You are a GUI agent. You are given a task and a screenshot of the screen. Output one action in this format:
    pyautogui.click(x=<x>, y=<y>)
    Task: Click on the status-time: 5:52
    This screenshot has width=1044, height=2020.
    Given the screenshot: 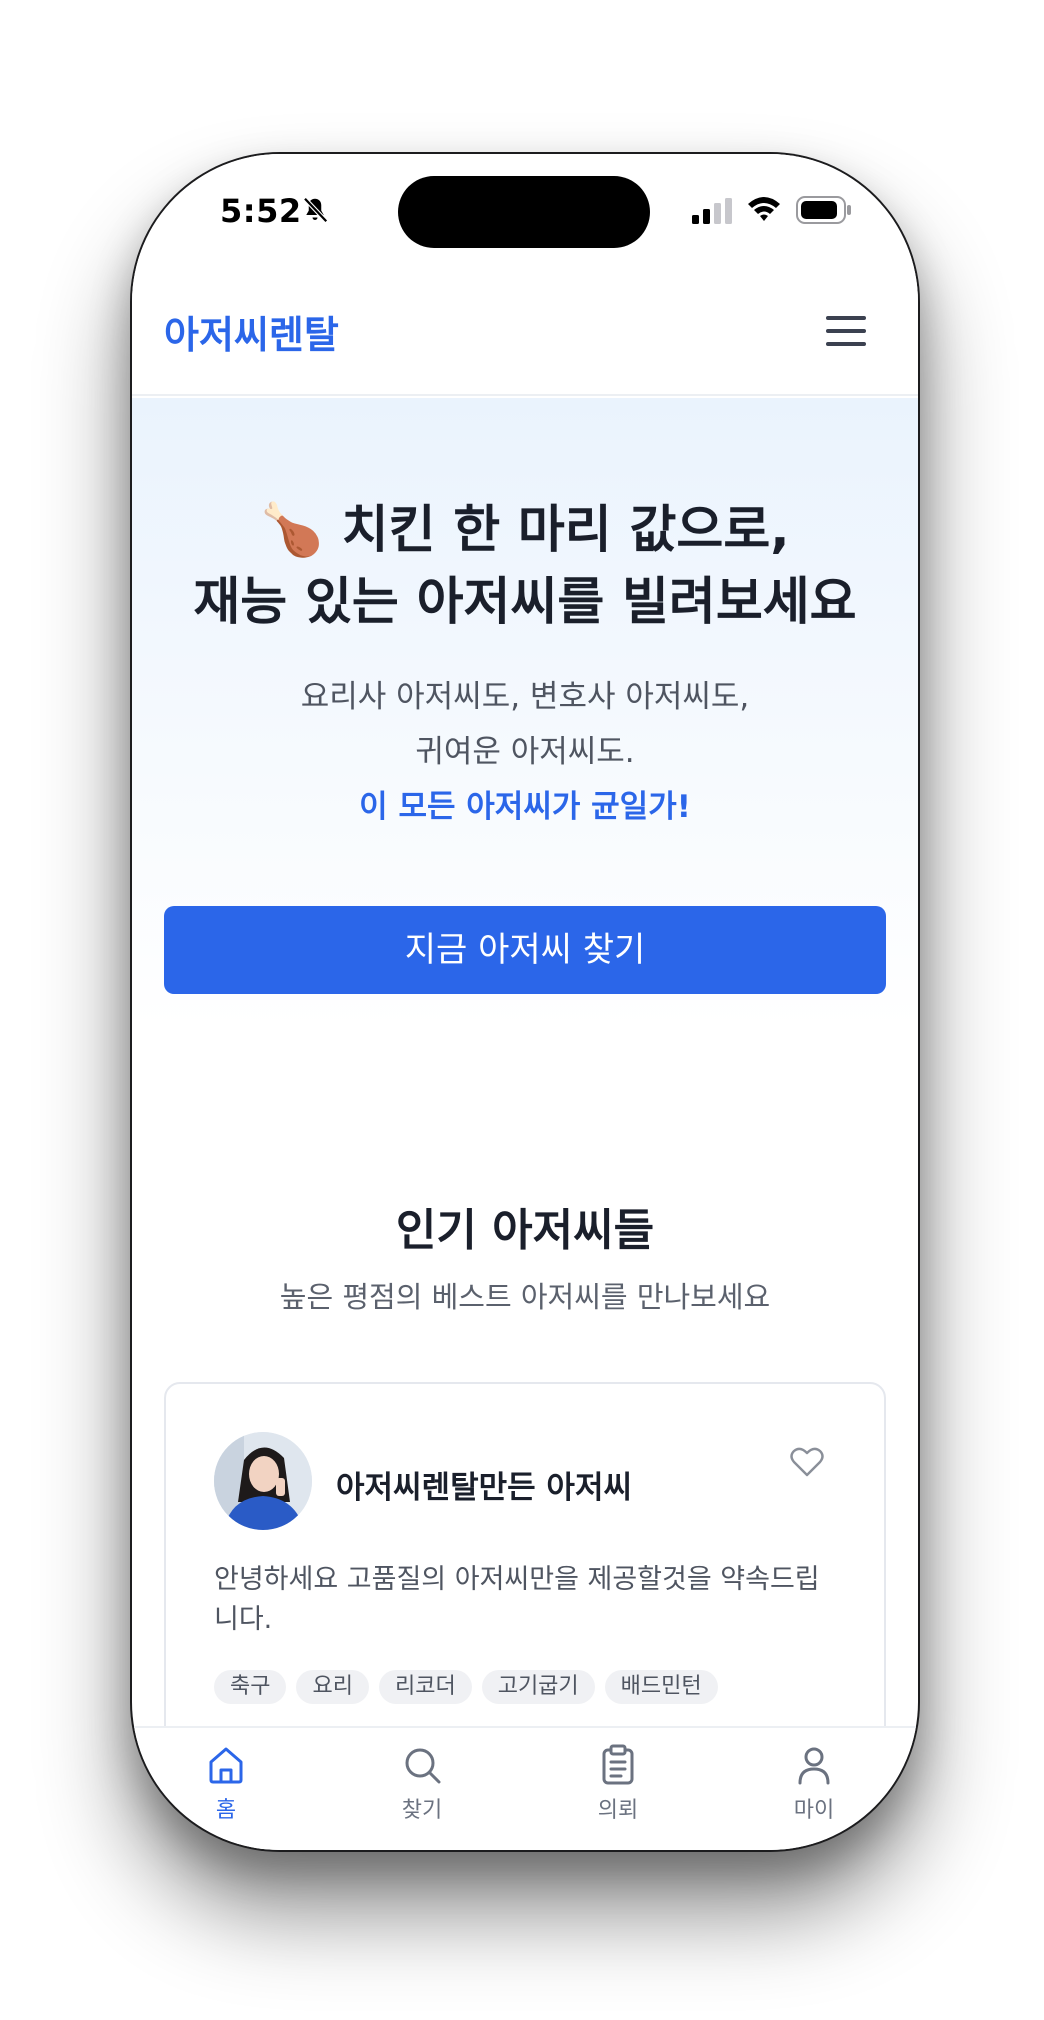 What is the action you would take?
    pyautogui.click(x=261, y=211)
    